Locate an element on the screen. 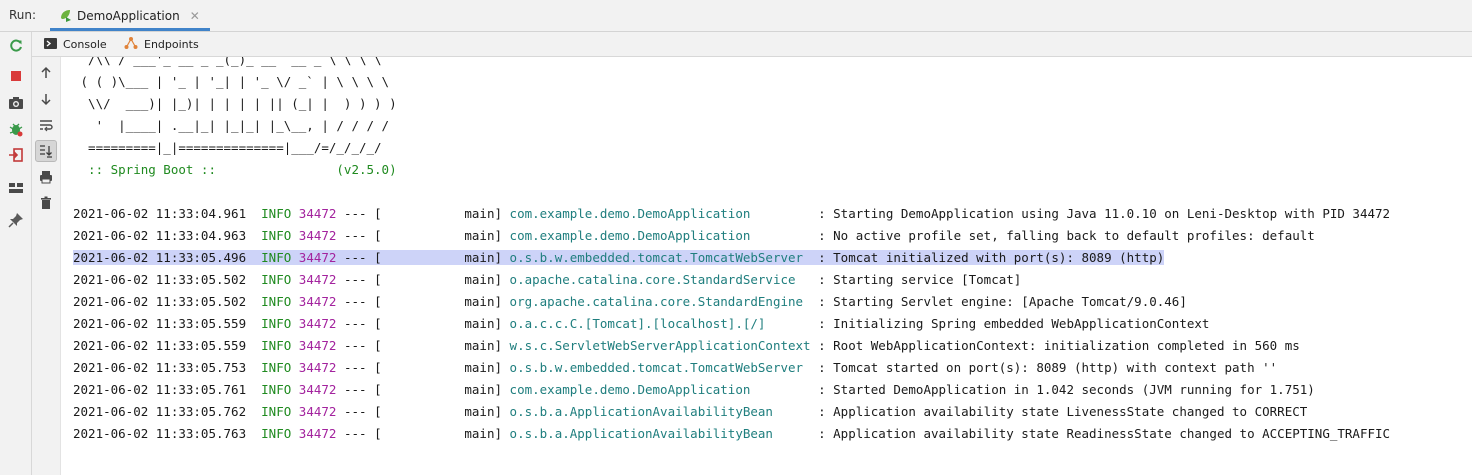 The image size is (1472, 475). exit-icon is located at coordinates (16, 155).